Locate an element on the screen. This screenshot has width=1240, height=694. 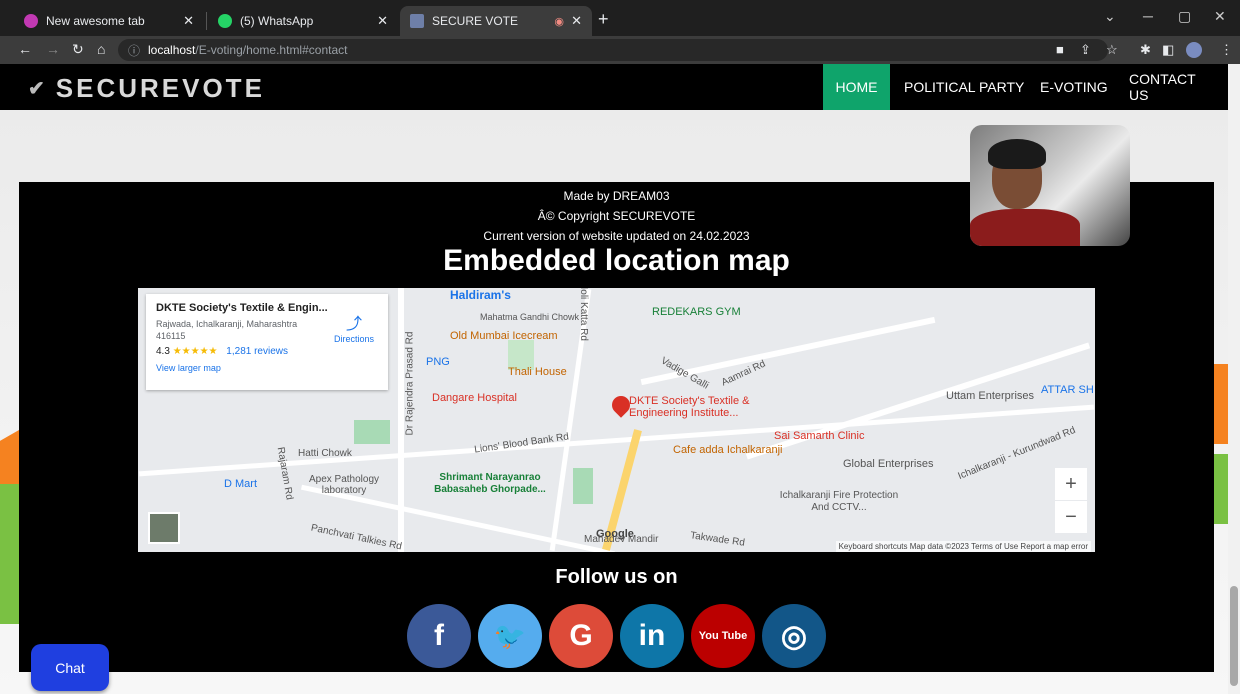
maximize-icon: ▢ is located at coordinates (1184, 16).